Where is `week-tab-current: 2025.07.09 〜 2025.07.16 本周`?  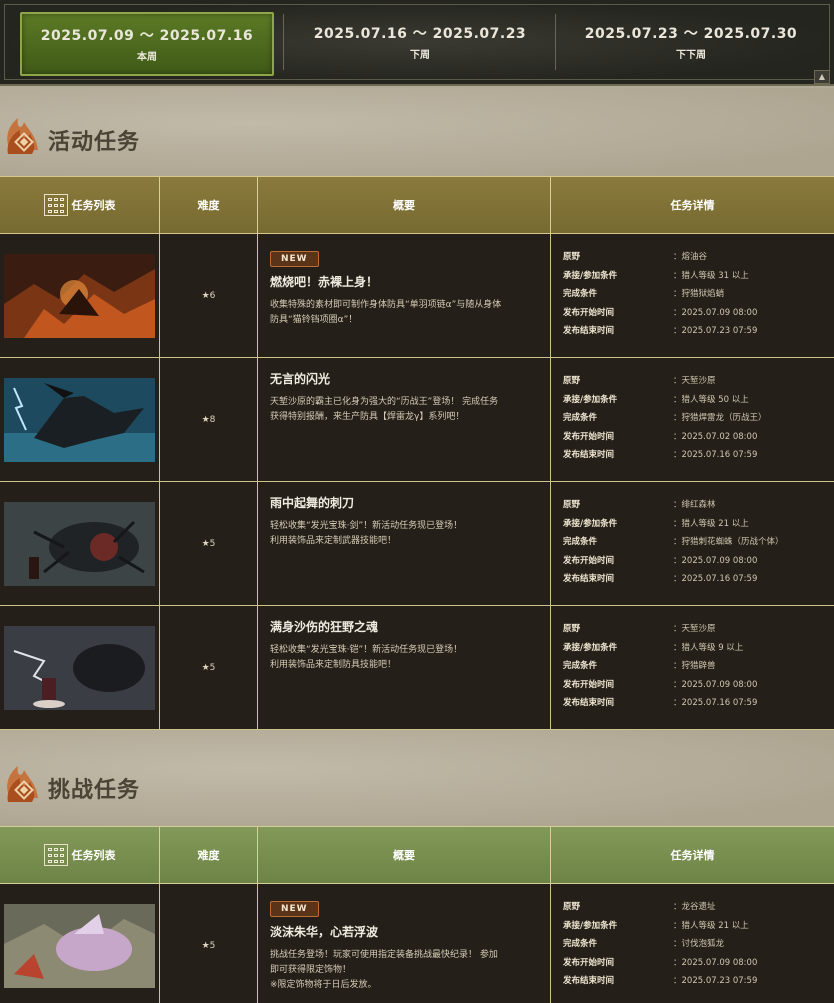
week-tab-current: 2025.07.09 〜 2025.07.16 本周 is located at coordinates (147, 44).